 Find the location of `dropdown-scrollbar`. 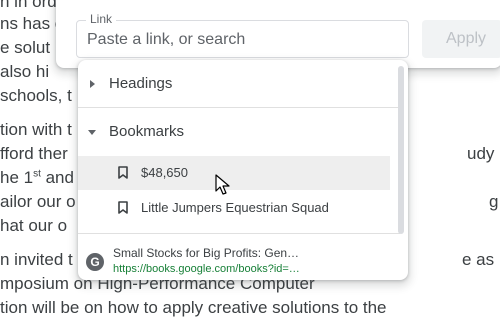

dropdown-scrollbar is located at coordinates (401, 150).